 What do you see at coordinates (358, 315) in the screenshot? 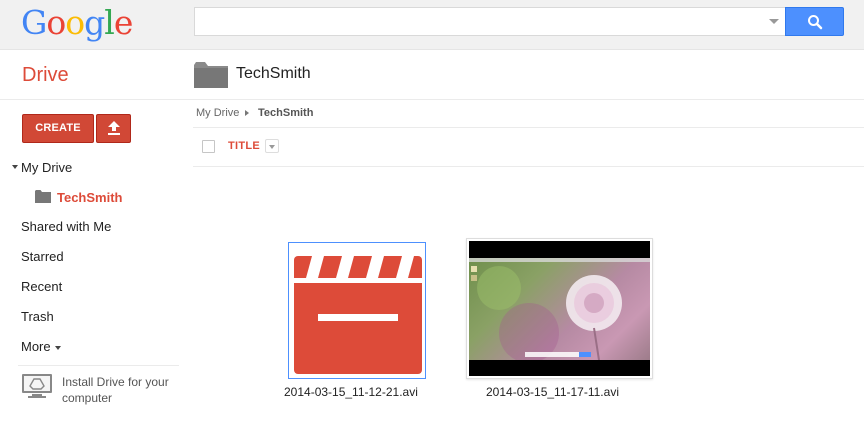
I see `video-clapper-icon` at bounding box center [358, 315].